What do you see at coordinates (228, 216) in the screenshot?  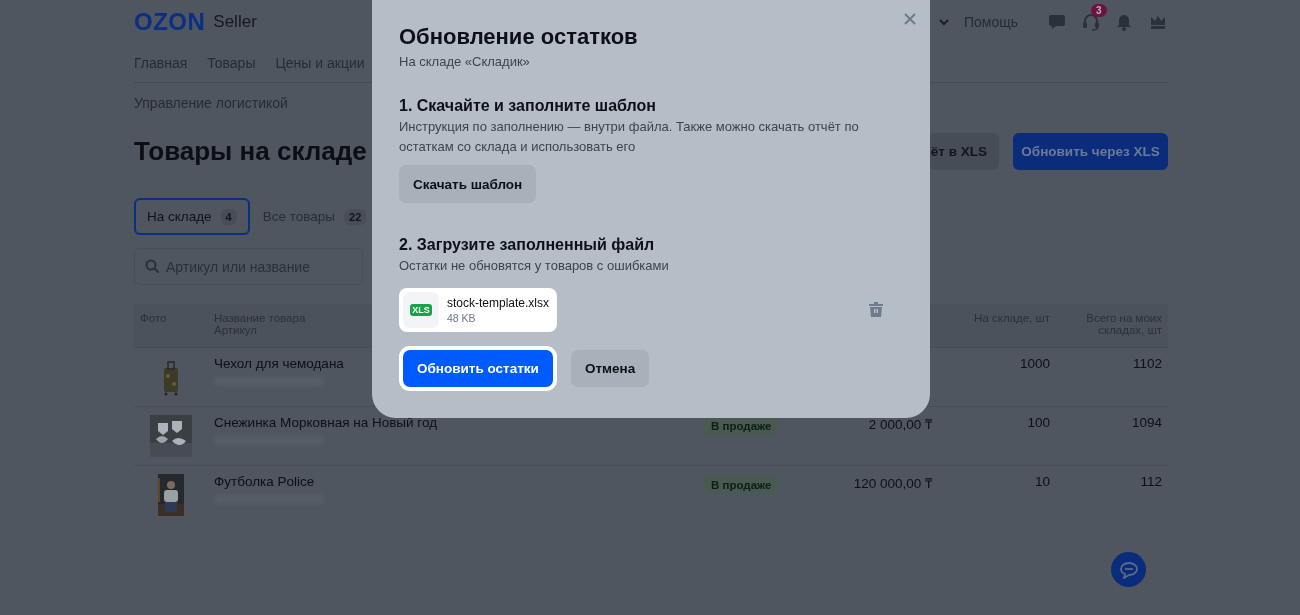 I see `count-badge: 4` at bounding box center [228, 216].